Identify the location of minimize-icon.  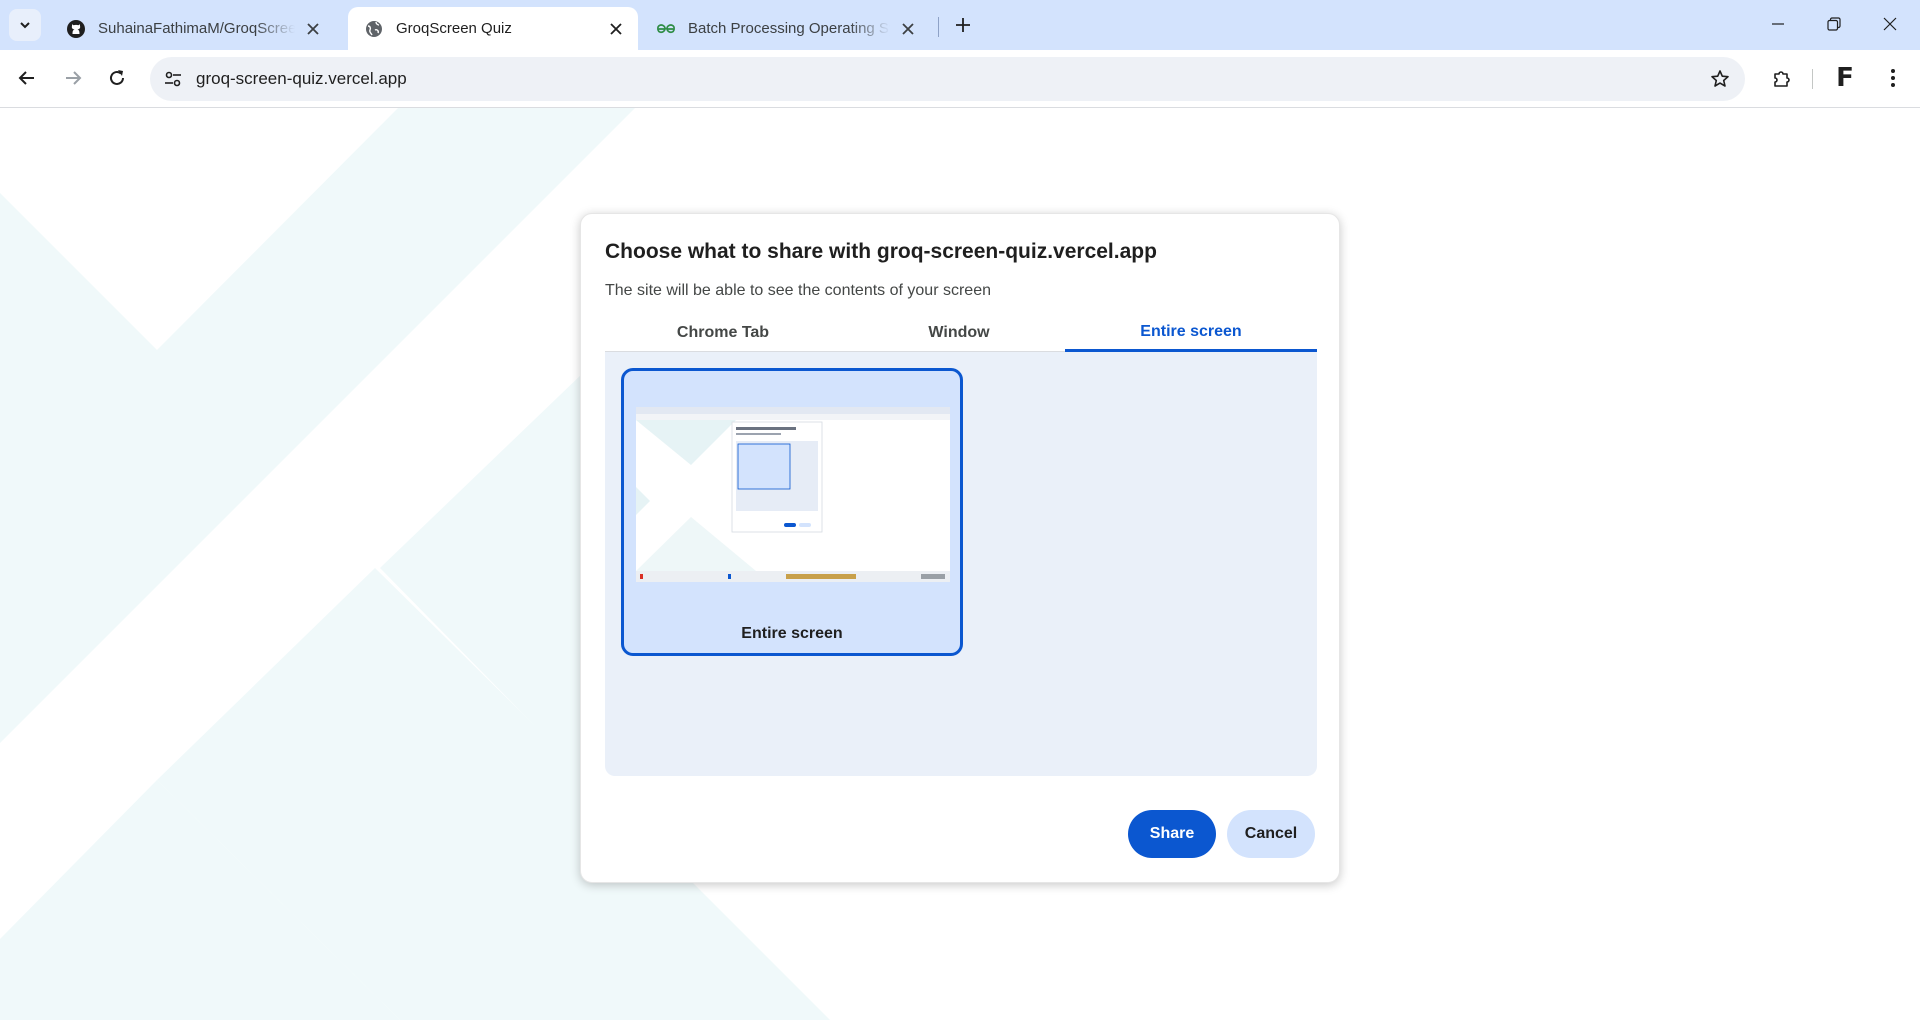
(1778, 24).